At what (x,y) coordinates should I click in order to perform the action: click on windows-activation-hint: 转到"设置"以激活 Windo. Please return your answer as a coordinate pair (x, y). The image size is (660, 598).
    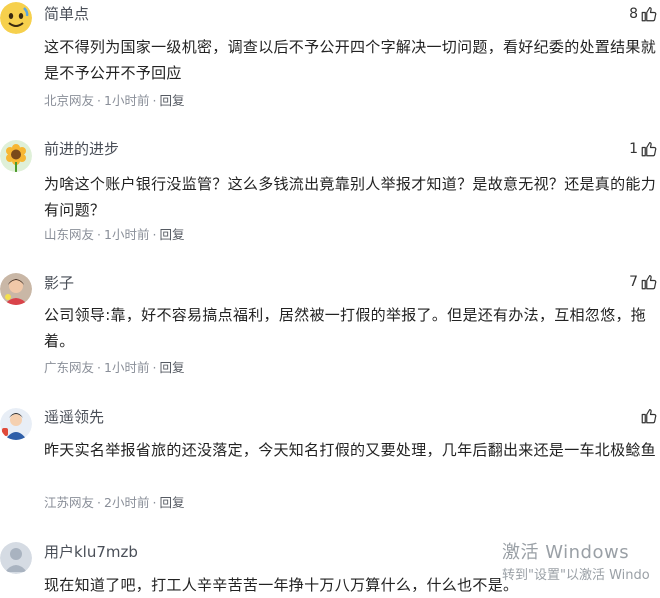
    Looking at the image, I should click on (576, 575).